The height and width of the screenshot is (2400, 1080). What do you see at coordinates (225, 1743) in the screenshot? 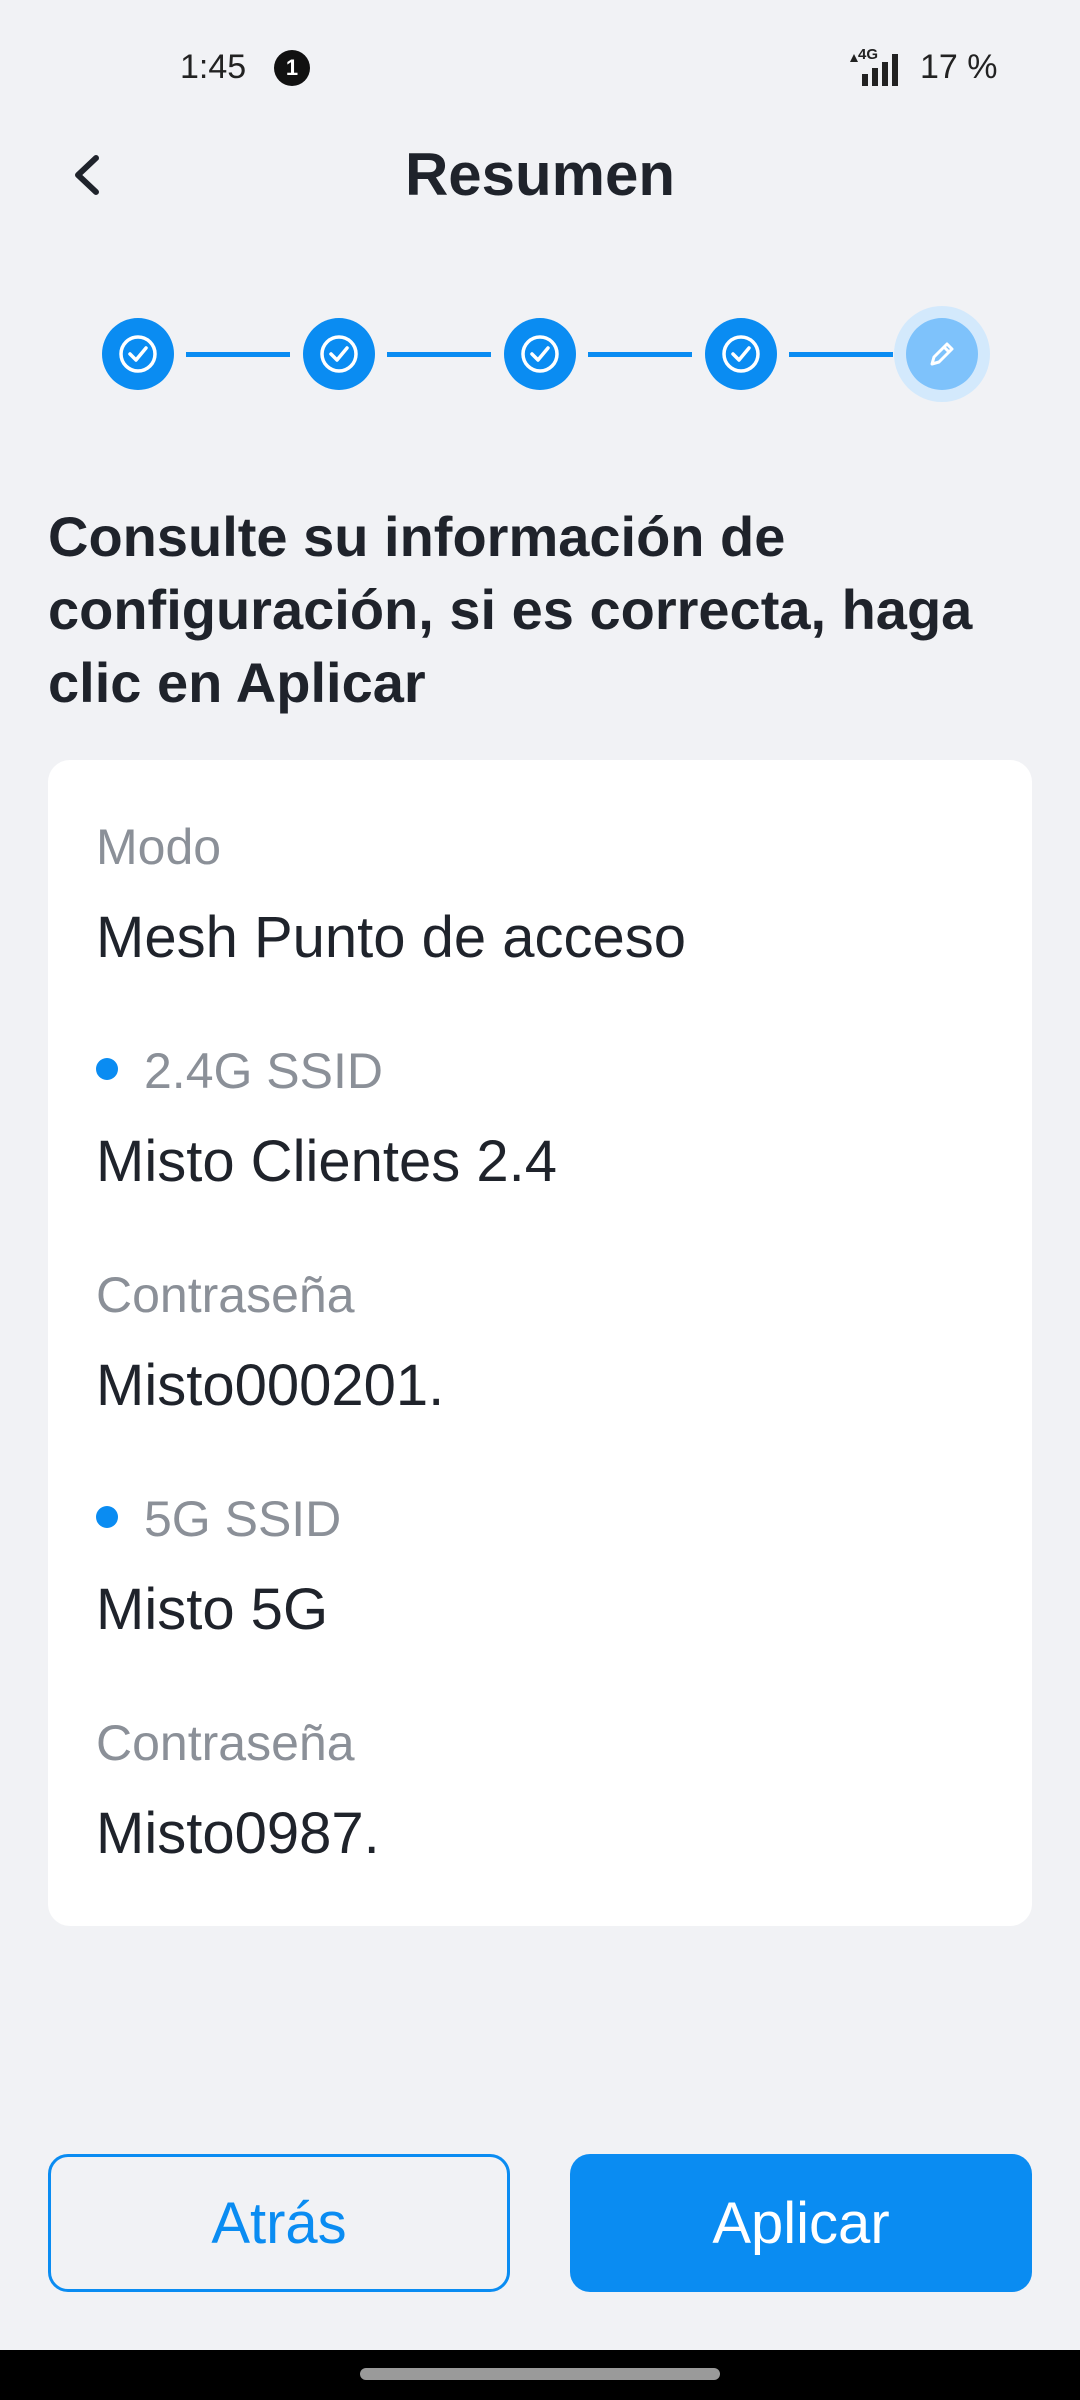
I see `password-5-label: Contraseña` at bounding box center [225, 1743].